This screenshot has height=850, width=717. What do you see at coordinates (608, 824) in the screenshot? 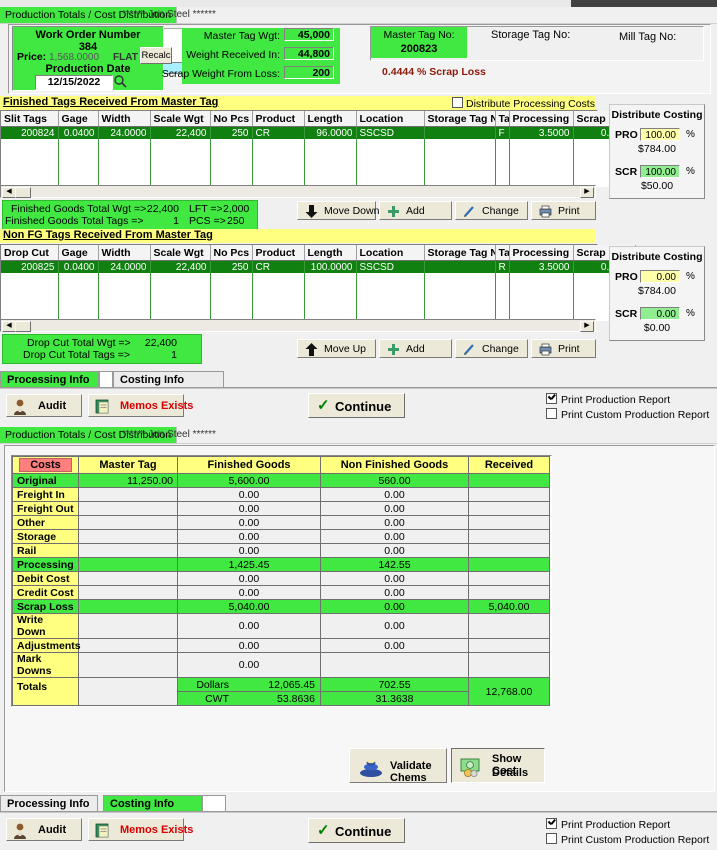
I see `print-production-checkbox-bottom: Print Production Report` at bounding box center [608, 824].